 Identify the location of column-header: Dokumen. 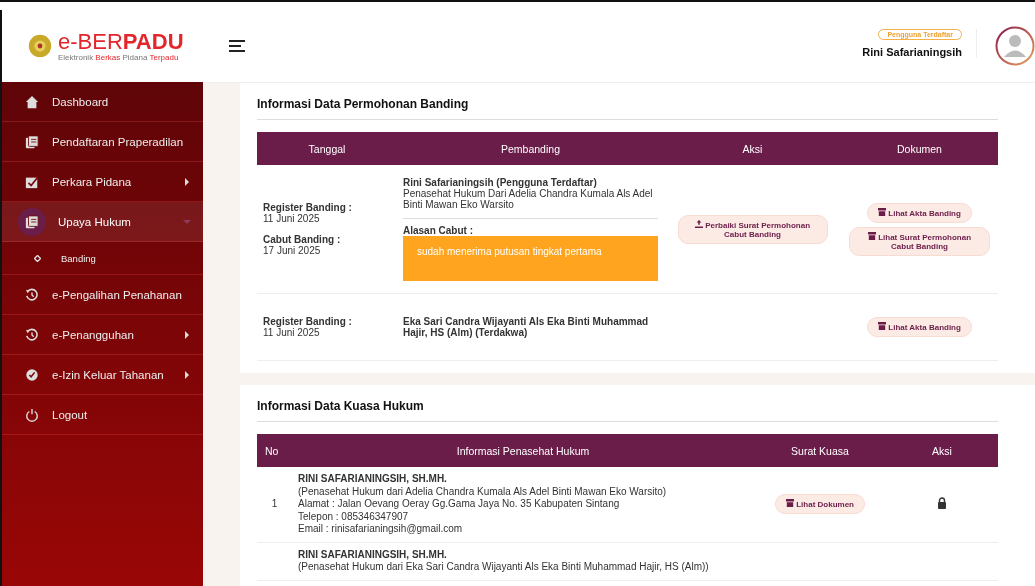
(919, 148).